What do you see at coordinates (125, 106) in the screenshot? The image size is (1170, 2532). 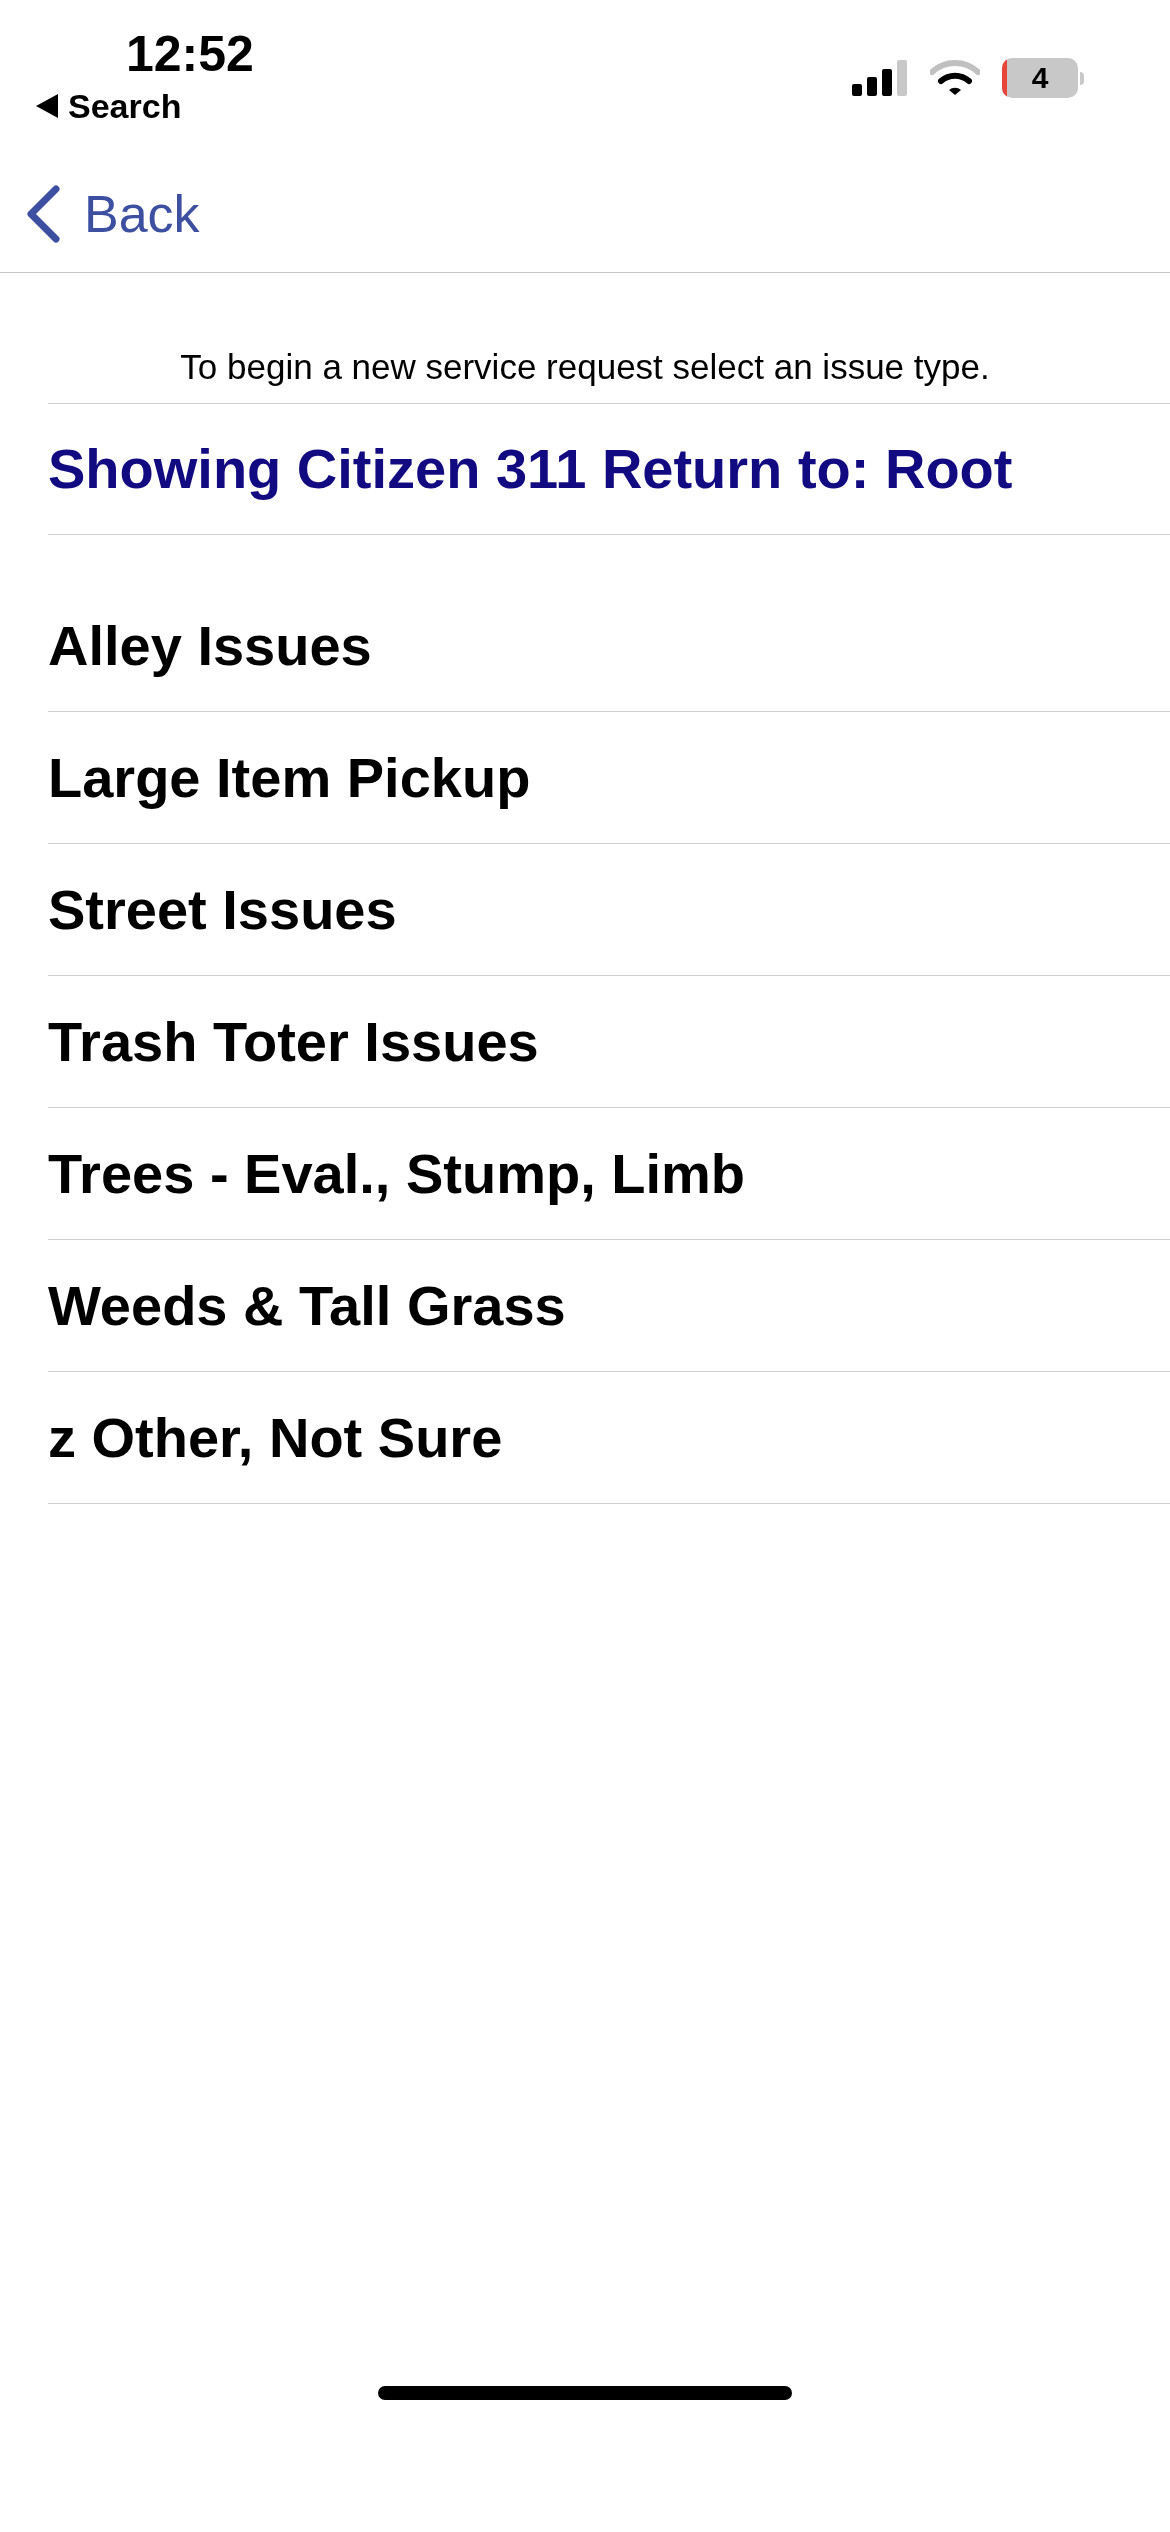 I see `back-to-app-link: Search` at bounding box center [125, 106].